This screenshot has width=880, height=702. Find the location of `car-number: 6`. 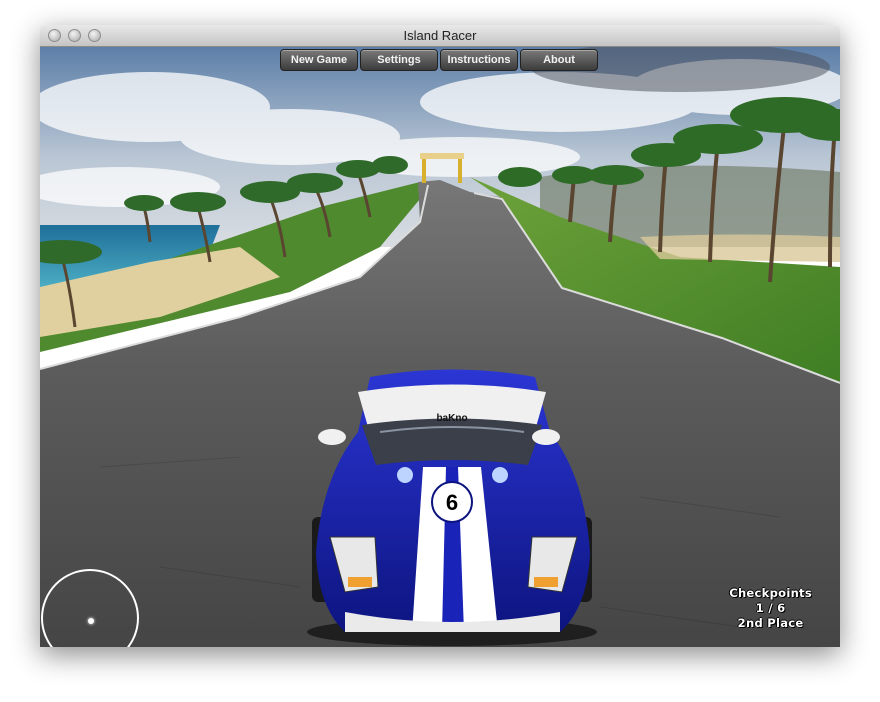

car-number: 6 is located at coordinates (452, 502).